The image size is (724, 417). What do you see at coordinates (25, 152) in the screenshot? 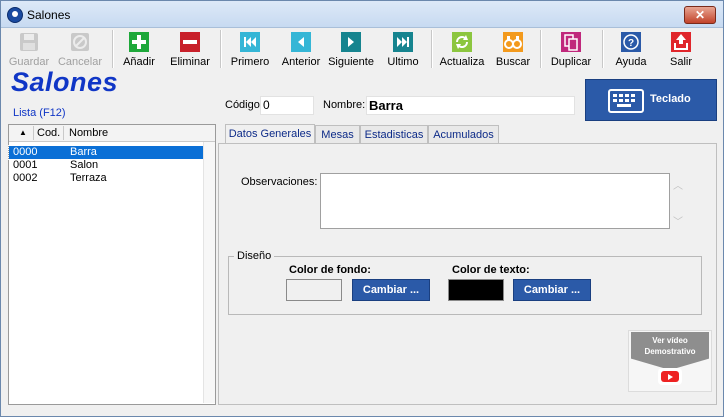
I see `list-item-cod: 0000` at bounding box center [25, 152].